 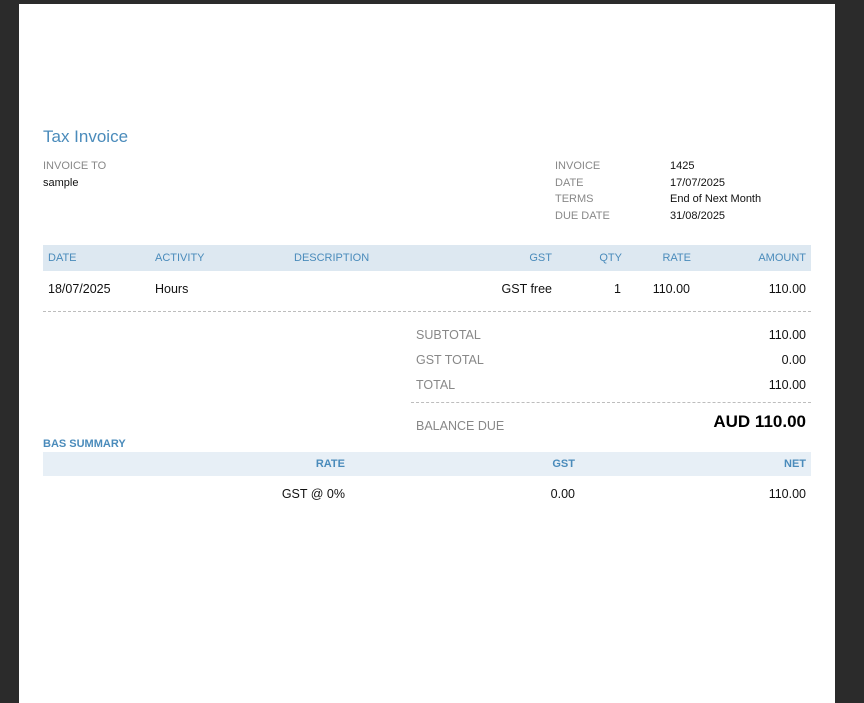 What do you see at coordinates (427, 464) in the screenshot?
I see `bas-summary-header: RATE GST NET` at bounding box center [427, 464].